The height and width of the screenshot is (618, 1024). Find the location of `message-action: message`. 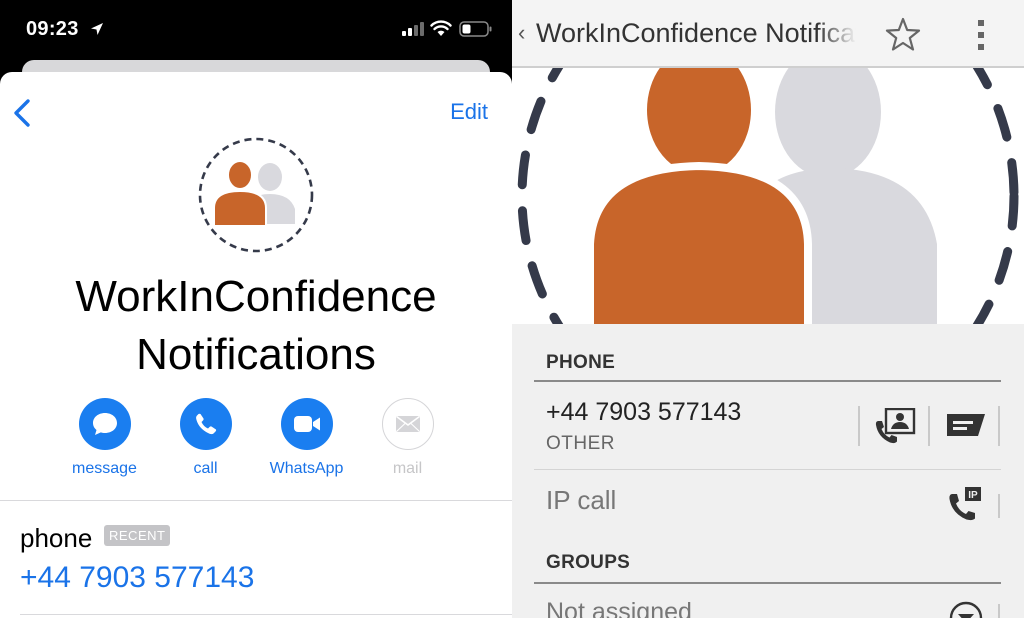

message-action: message is located at coordinates (104, 438).